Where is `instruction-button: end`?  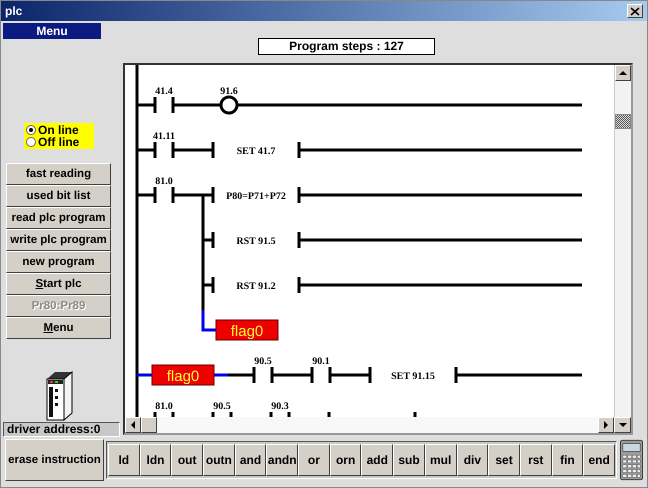 instruction-button: end is located at coordinates (599, 460).